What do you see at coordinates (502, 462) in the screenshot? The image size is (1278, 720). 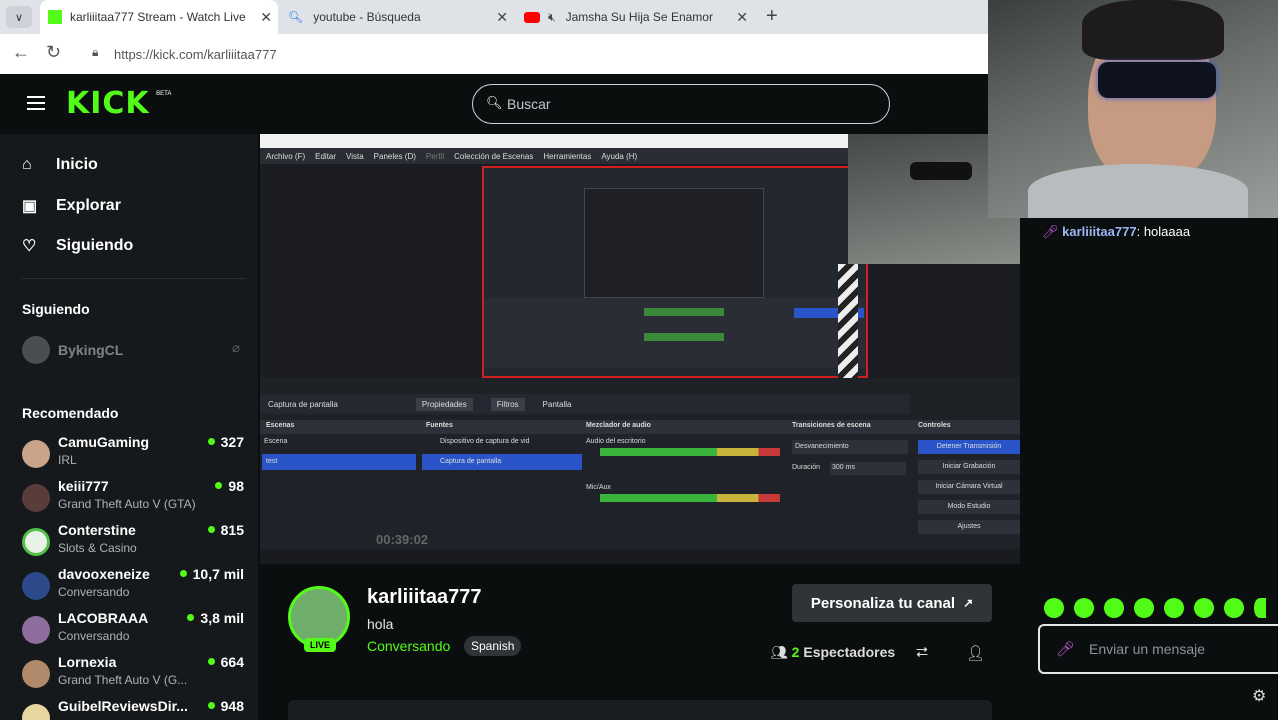 I see `obs-source-item: Captura de pantalla` at bounding box center [502, 462].